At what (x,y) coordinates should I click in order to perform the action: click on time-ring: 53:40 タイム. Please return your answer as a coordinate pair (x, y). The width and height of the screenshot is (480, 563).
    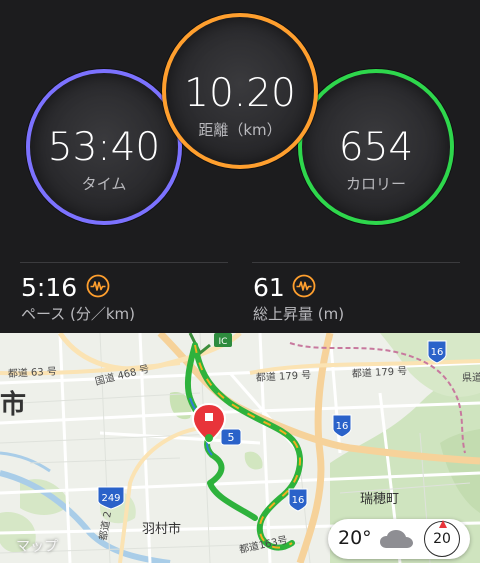
    Looking at the image, I should click on (104, 147).